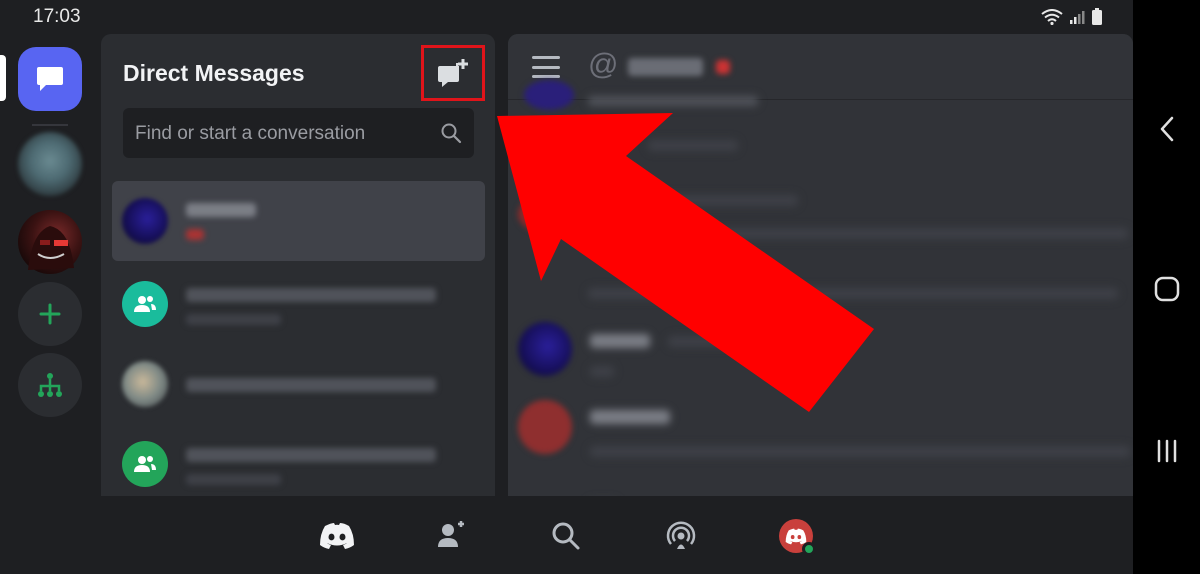  I want to click on plus-icon, so click(50, 314).